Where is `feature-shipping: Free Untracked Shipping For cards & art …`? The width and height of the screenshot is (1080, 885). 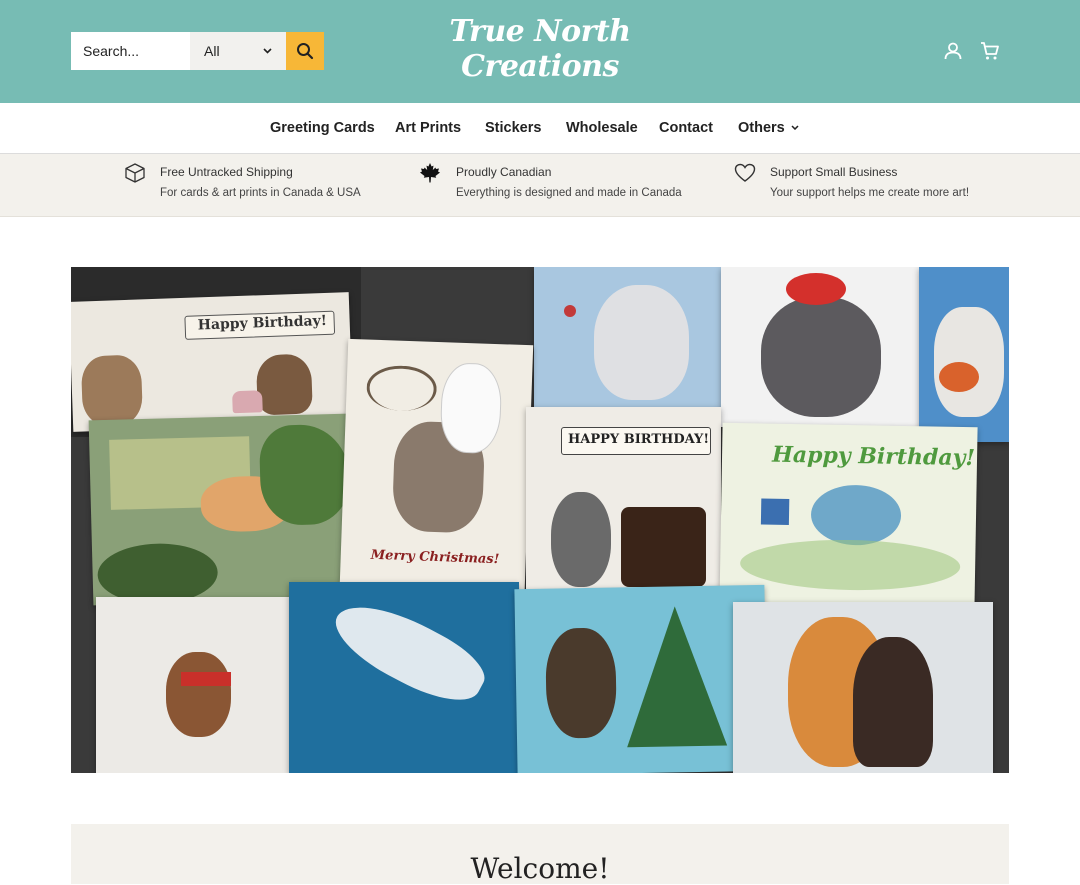
feature-shipping: Free Untracked Shipping For cards & art … is located at coordinates (254, 185).